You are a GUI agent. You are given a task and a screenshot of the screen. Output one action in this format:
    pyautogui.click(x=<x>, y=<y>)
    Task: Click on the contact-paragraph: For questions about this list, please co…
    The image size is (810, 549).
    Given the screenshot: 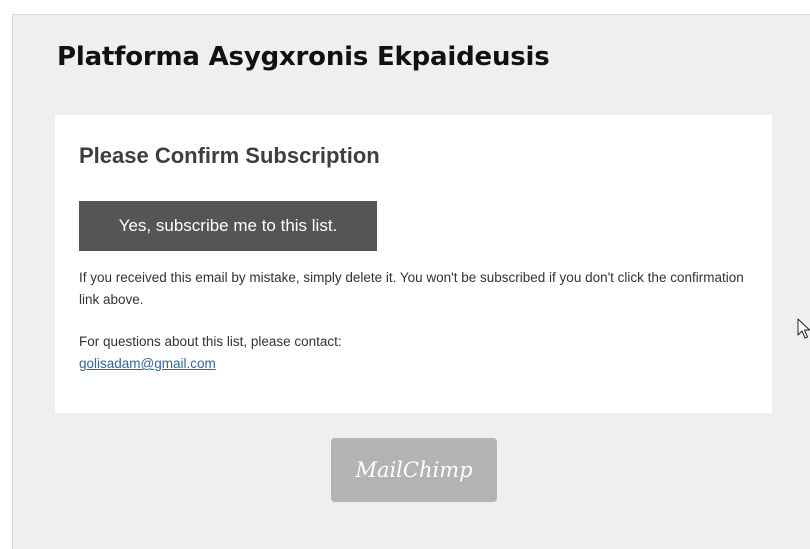 What is the action you would take?
    pyautogui.click(x=419, y=353)
    